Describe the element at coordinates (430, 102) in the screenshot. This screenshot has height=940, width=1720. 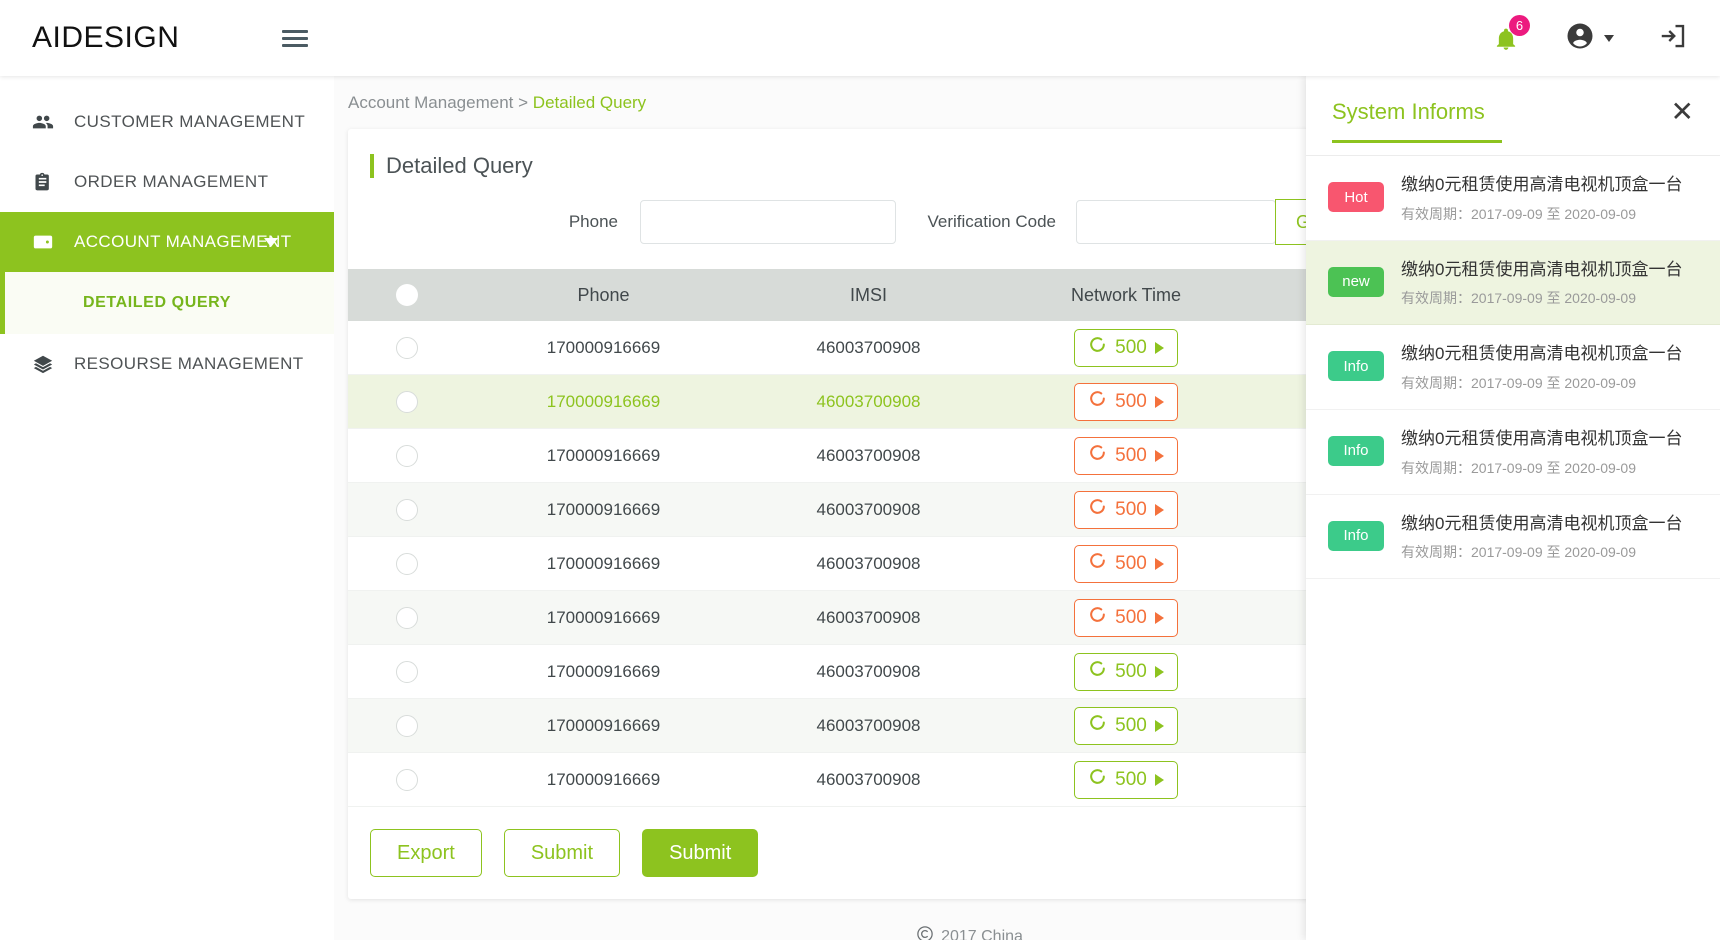
I see `breadcrumb-parent: Account Management` at that location.